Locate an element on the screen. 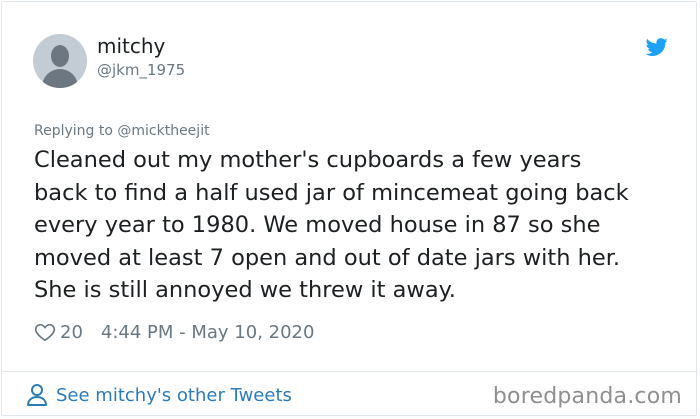 Image resolution: width=700 pixels, height=419 pixels. avatar is located at coordinates (60, 61).